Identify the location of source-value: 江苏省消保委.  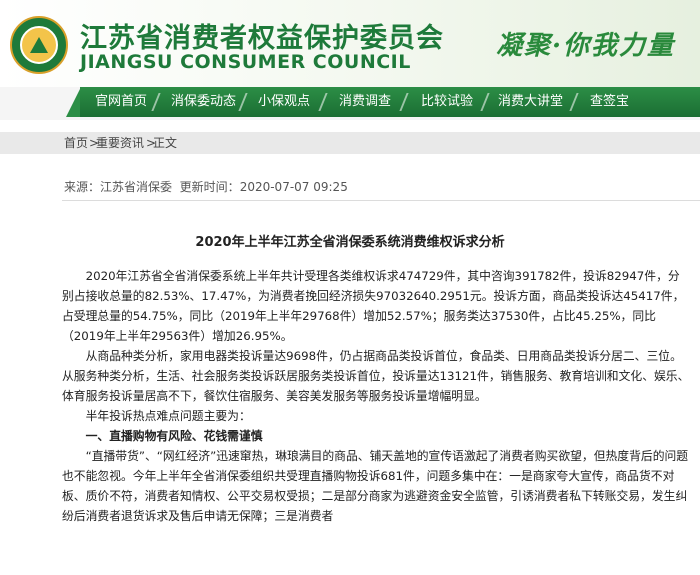
(136, 187).